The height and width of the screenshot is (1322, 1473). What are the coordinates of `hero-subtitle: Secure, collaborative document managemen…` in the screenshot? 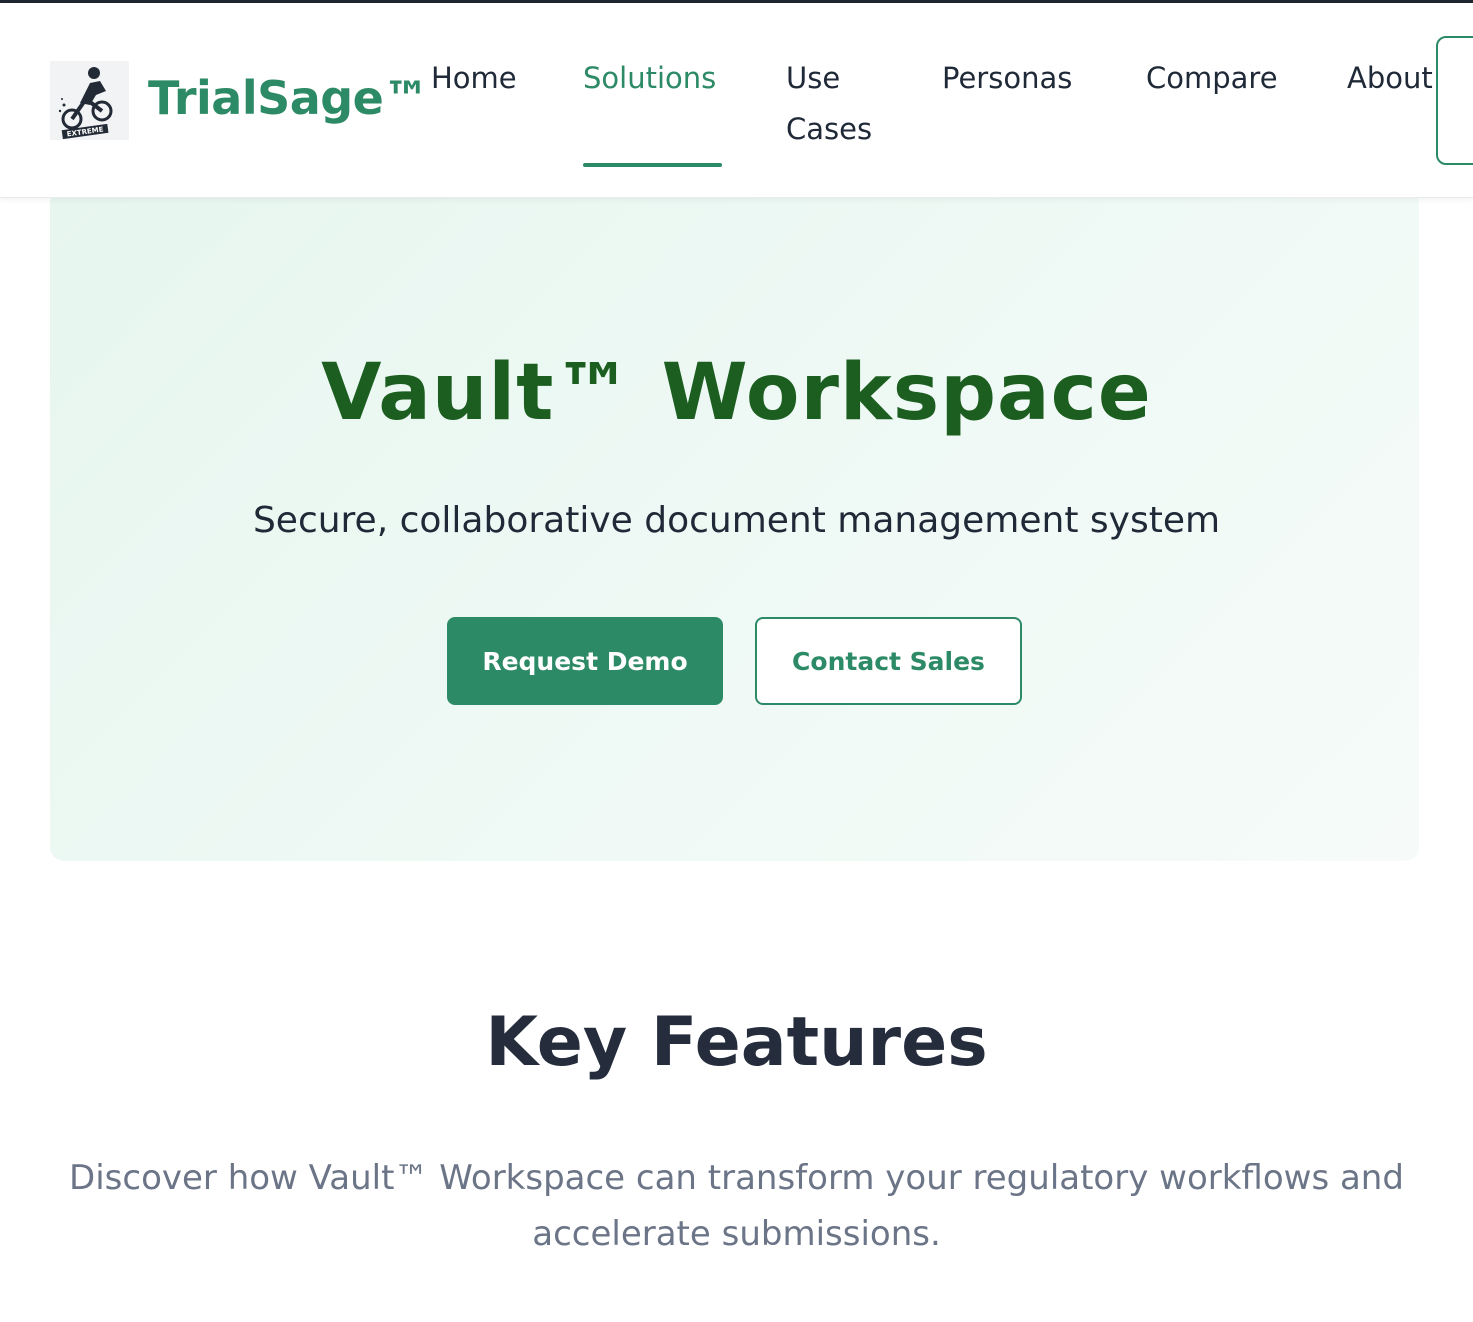 It's located at (736, 520).